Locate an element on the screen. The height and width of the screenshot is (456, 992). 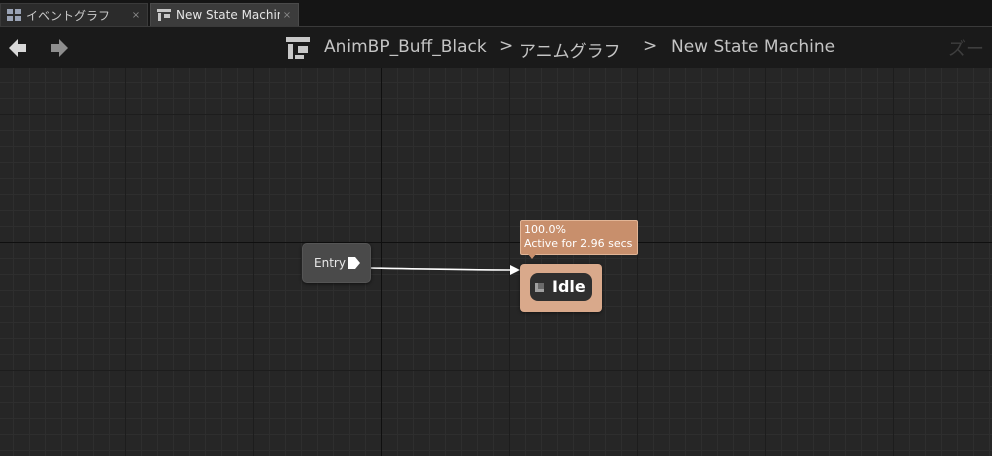
forward-arrow-icon is located at coordinates (59, 48).